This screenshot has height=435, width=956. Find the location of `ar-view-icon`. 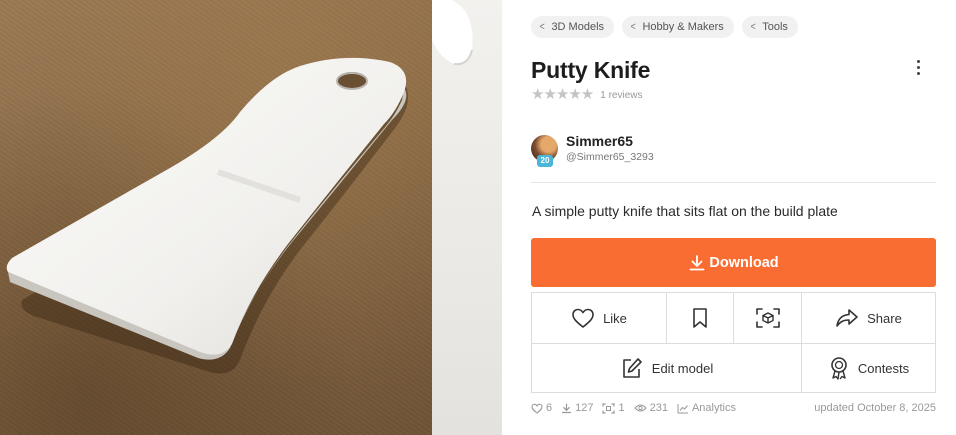

ar-view-icon is located at coordinates (767, 318).